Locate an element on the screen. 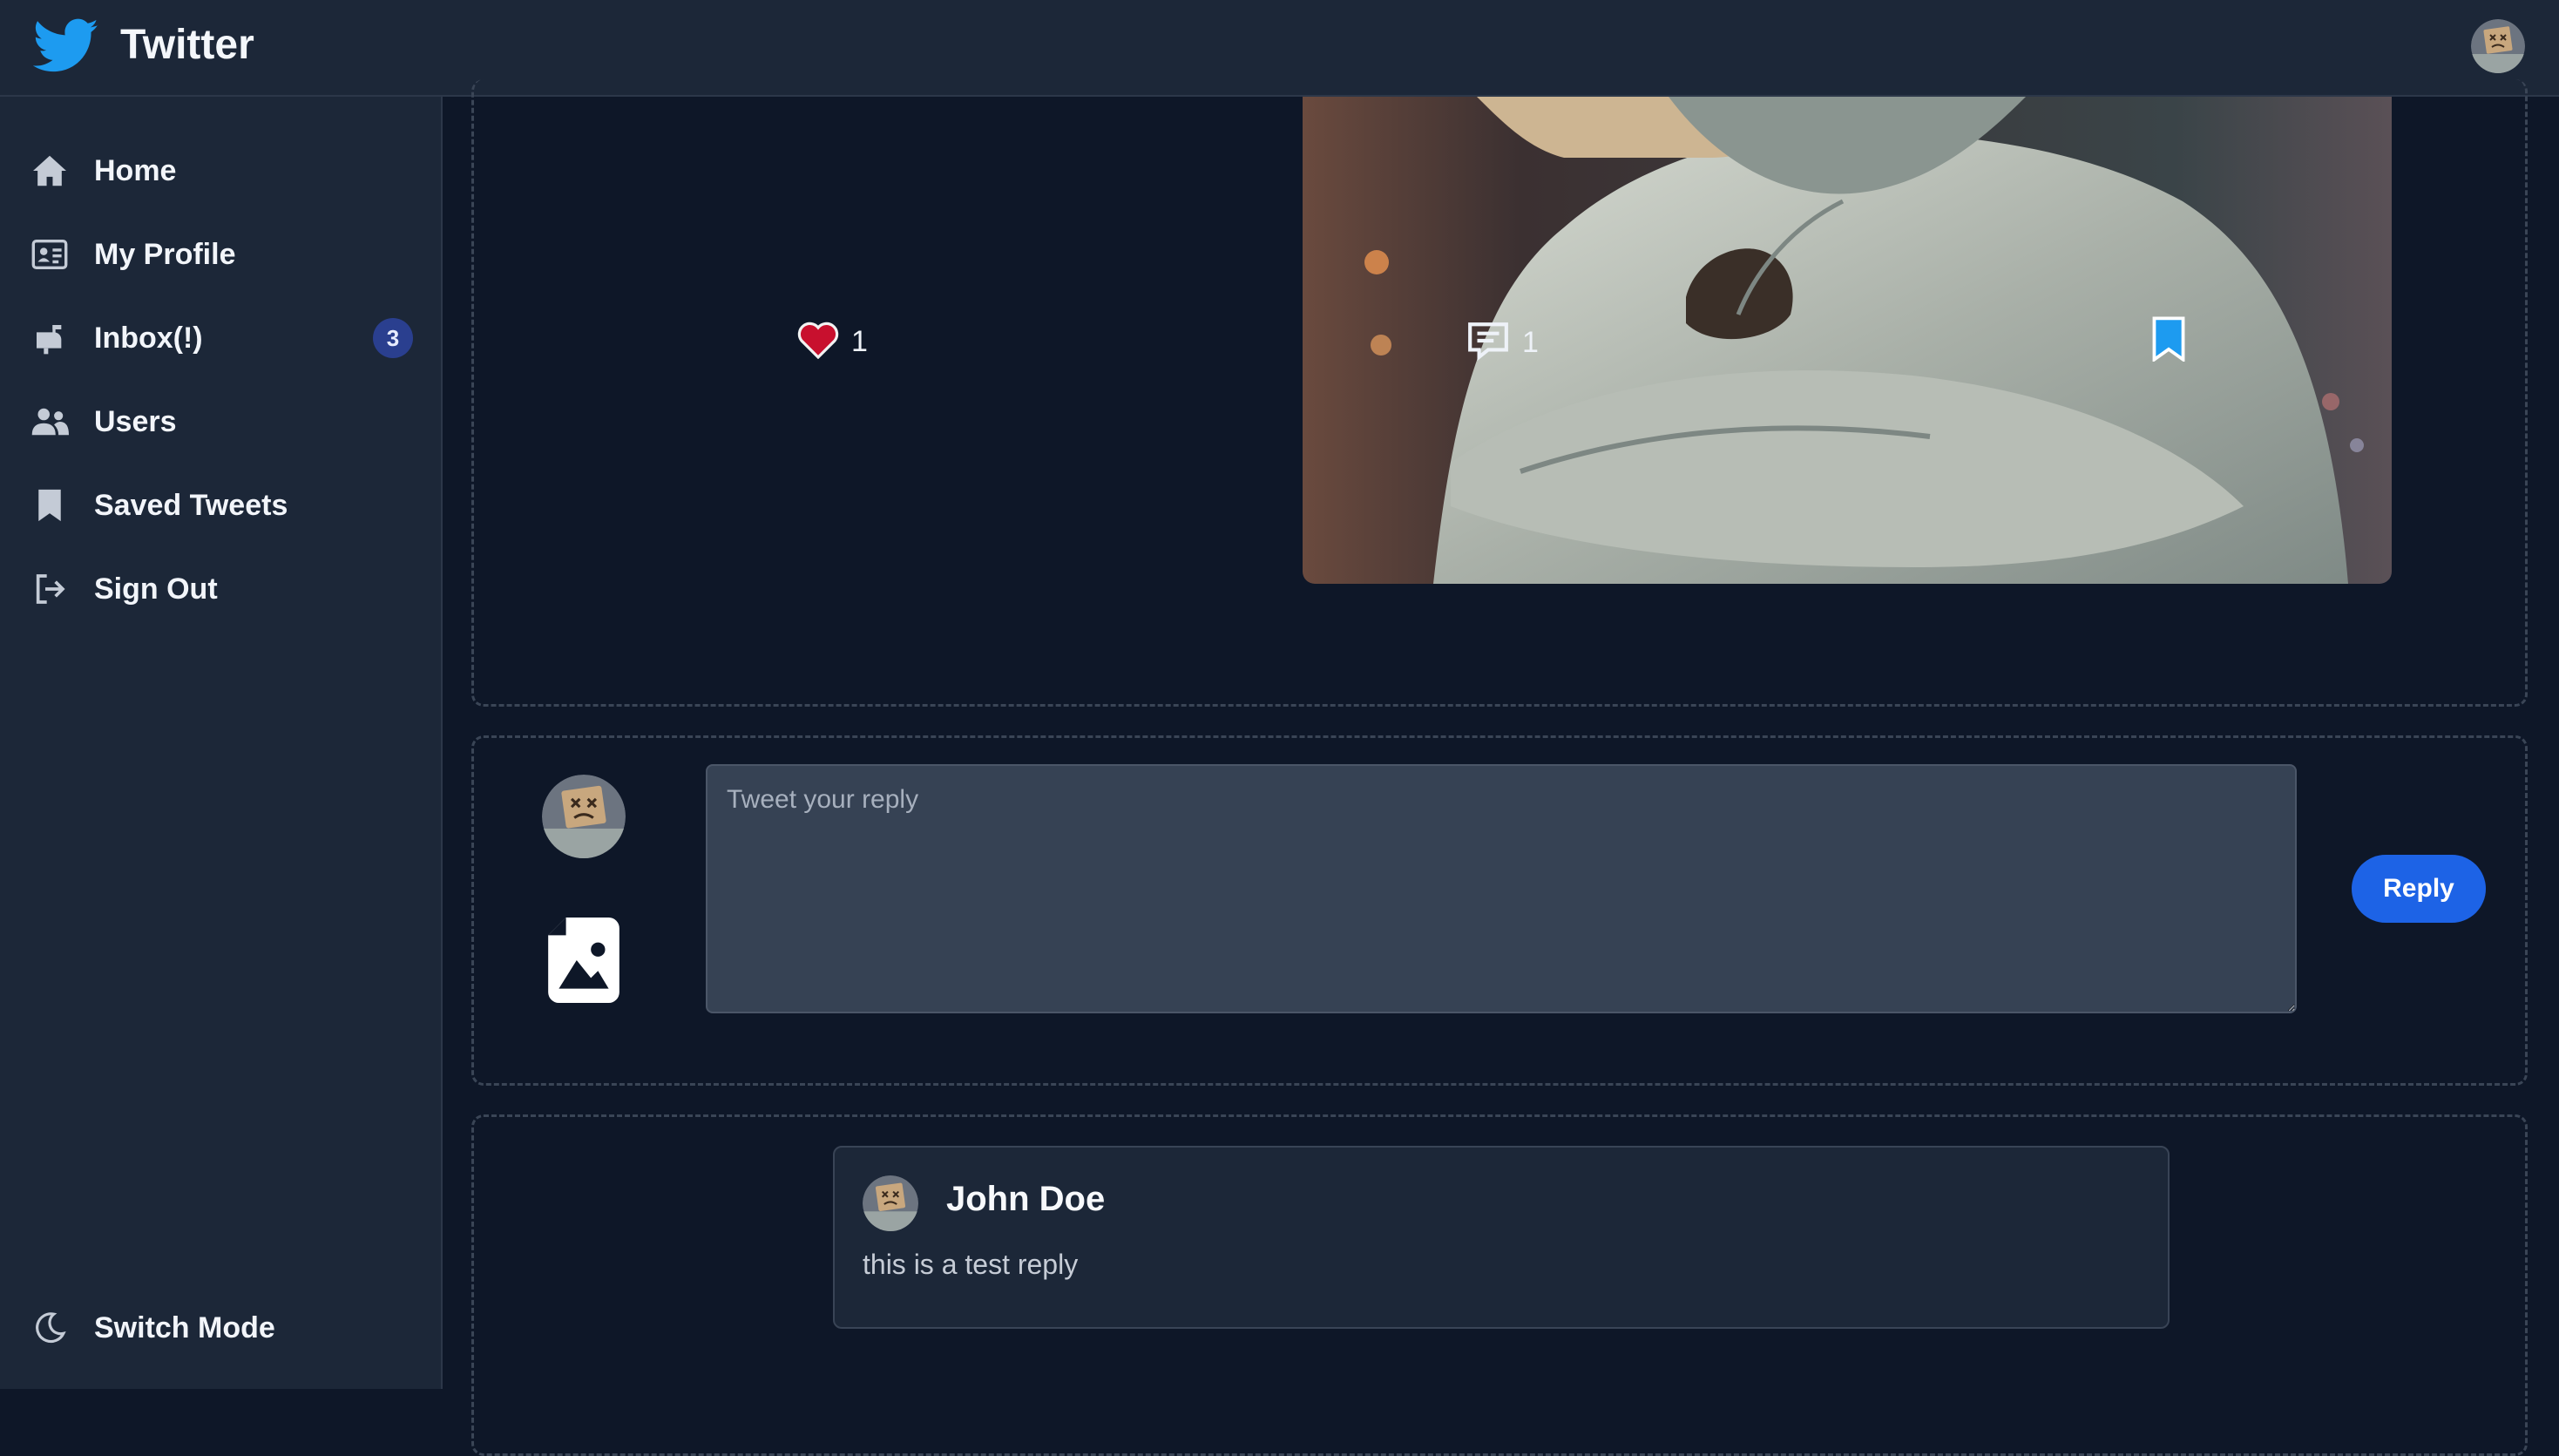 This screenshot has width=2559, height=1456. twitter-logo-icon is located at coordinates (66, 46).